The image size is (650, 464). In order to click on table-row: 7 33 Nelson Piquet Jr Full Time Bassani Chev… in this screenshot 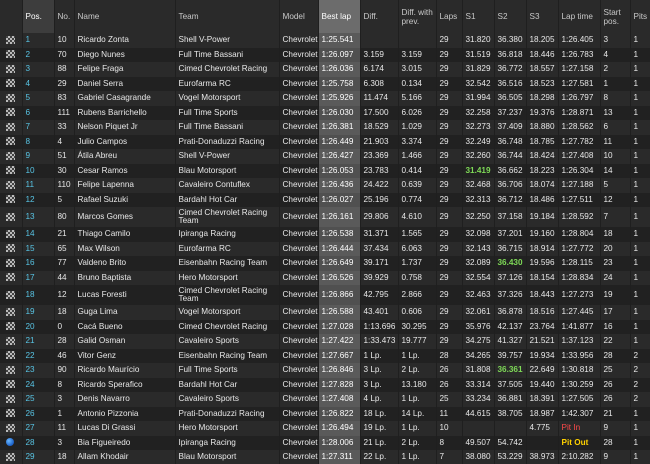, I will do `click(325, 127)`.